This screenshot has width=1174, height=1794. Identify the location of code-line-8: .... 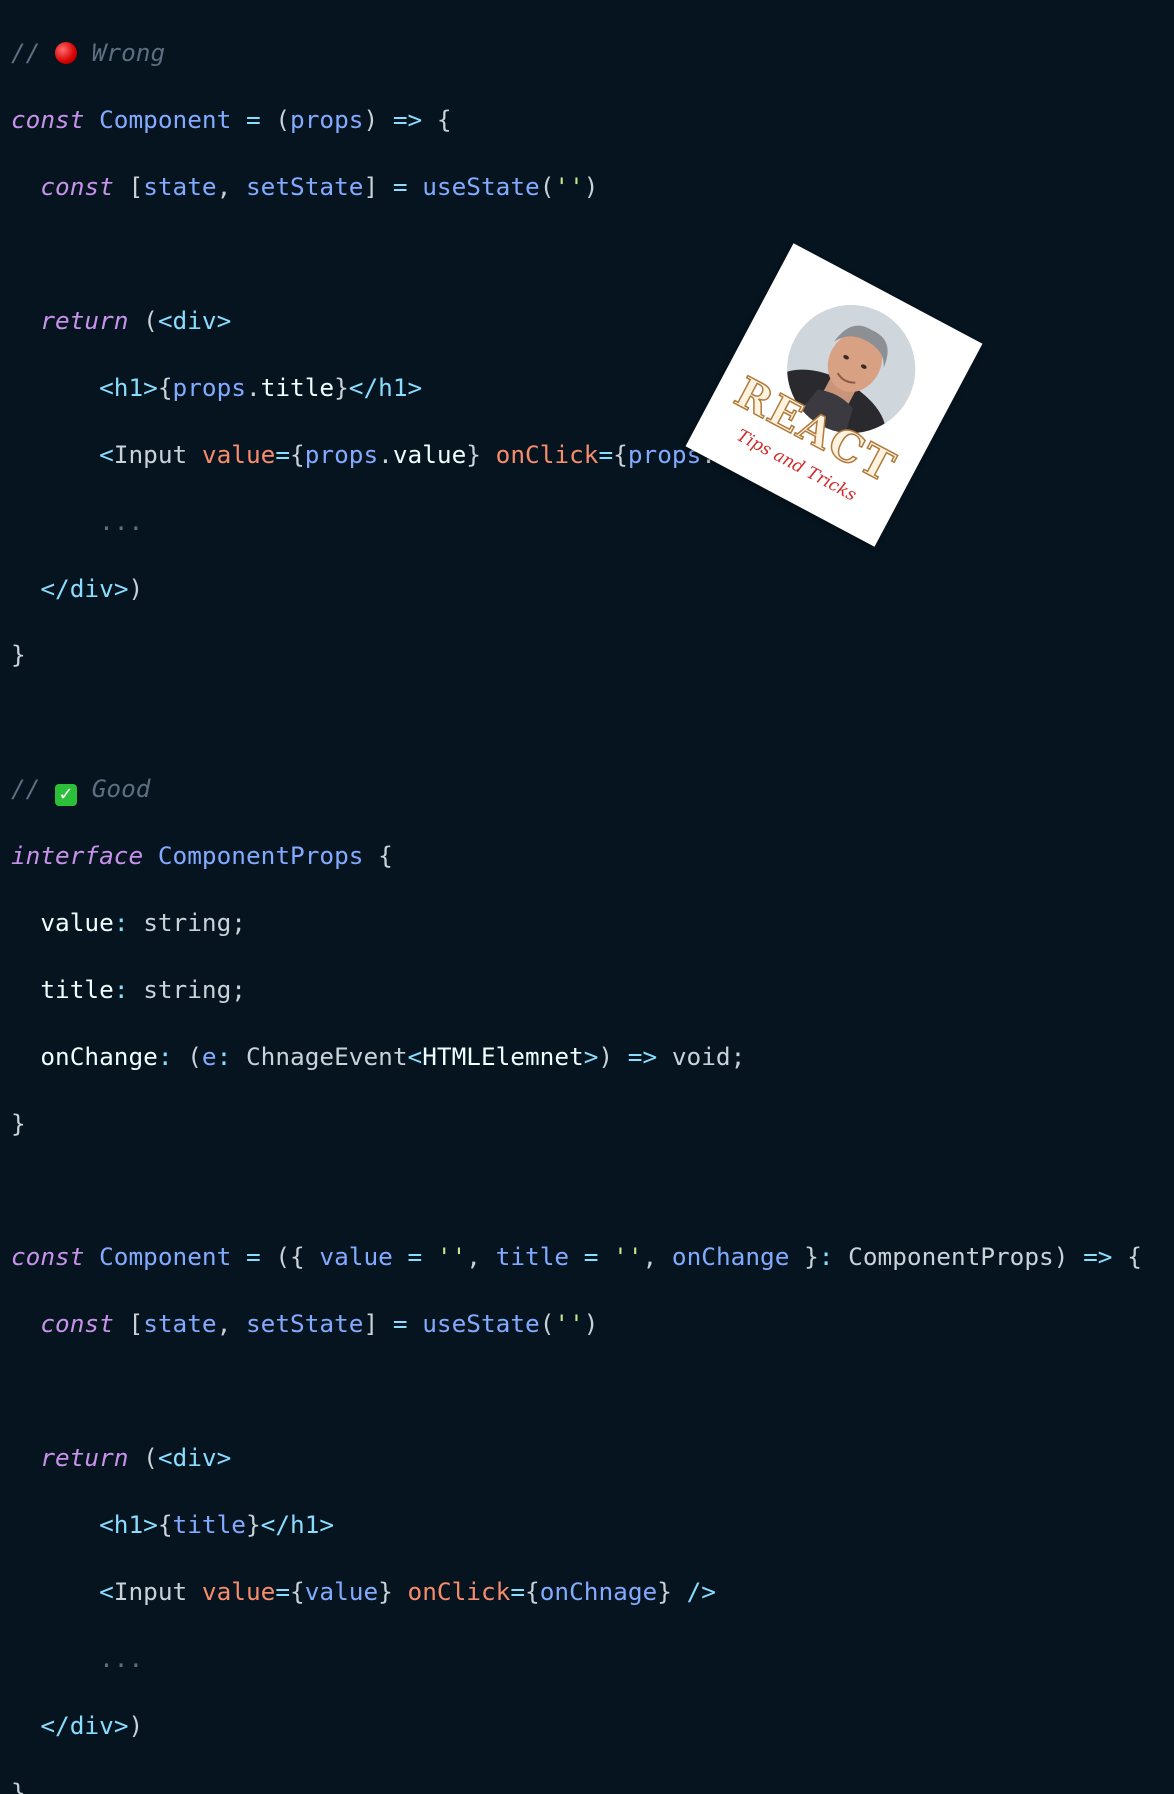
(121, 521).